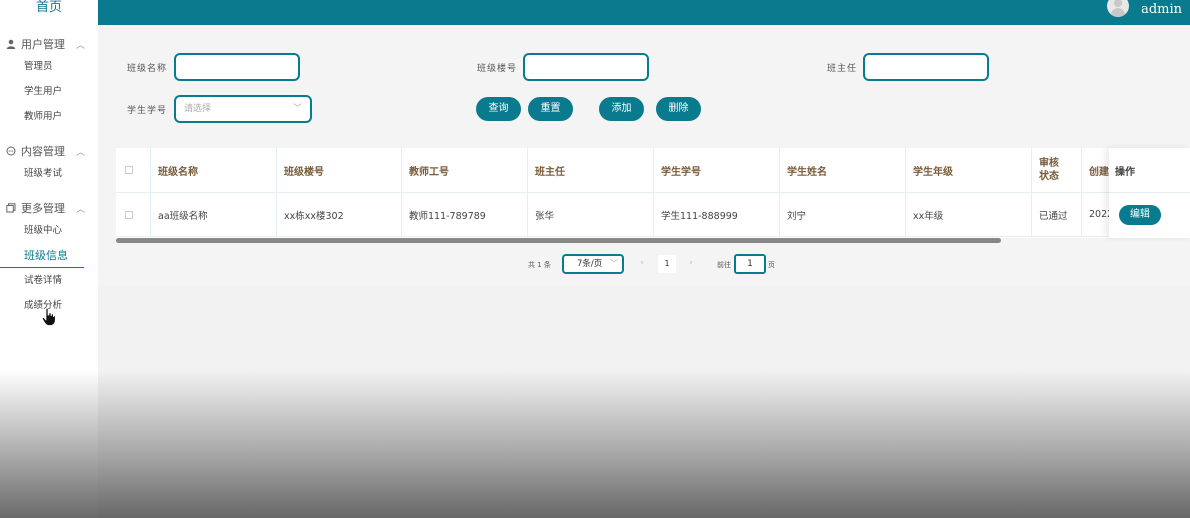 The width and height of the screenshot is (1190, 518). I want to click on top-bar: admin, so click(644, 12).